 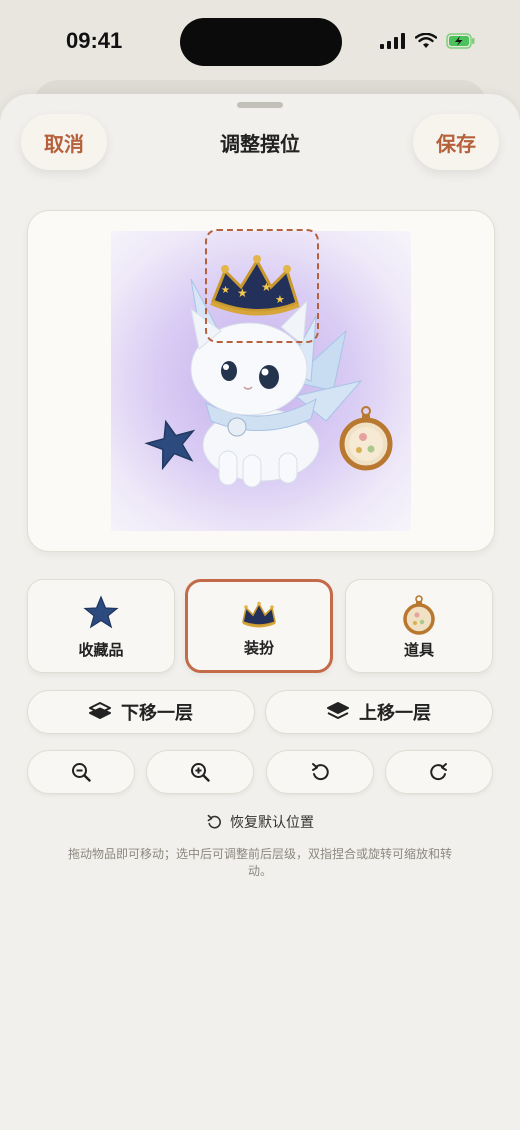 What do you see at coordinates (338, 710) in the screenshot?
I see `layers-up-icon` at bounding box center [338, 710].